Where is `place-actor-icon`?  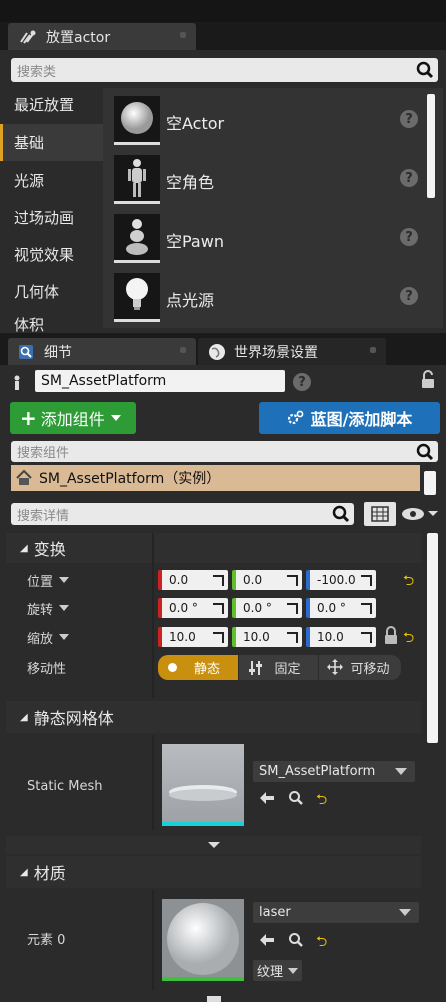
place-actor-icon is located at coordinates (28, 37).